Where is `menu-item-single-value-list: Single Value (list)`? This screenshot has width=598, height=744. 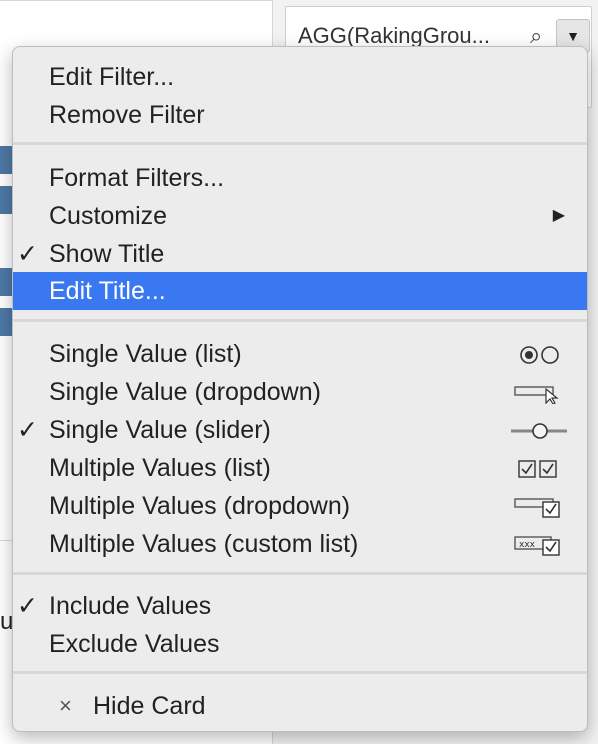 menu-item-single-value-list: Single Value (list) is located at coordinates (300, 354).